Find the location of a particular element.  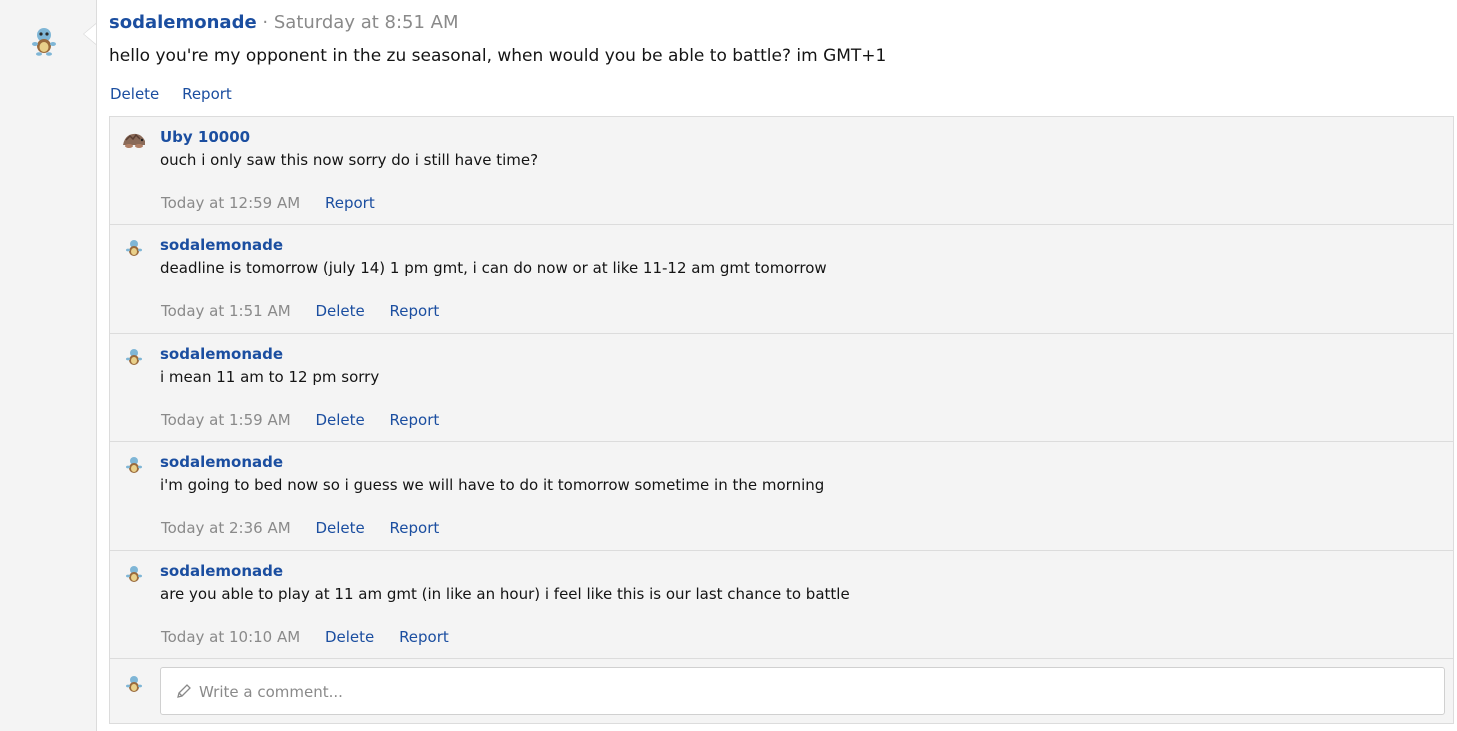

comment-meta: Today at 2:36 AM Delete Report is located at coordinates (310, 528).